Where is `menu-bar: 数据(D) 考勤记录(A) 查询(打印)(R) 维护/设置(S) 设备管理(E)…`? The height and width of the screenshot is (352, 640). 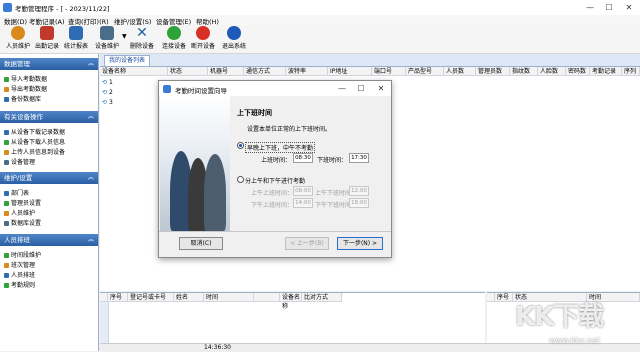 menu-bar: 数据(D) 考勤记录(A) 查询(打印)(R) 维护/设置(S) 设备管理(E)… is located at coordinates (320, 20).